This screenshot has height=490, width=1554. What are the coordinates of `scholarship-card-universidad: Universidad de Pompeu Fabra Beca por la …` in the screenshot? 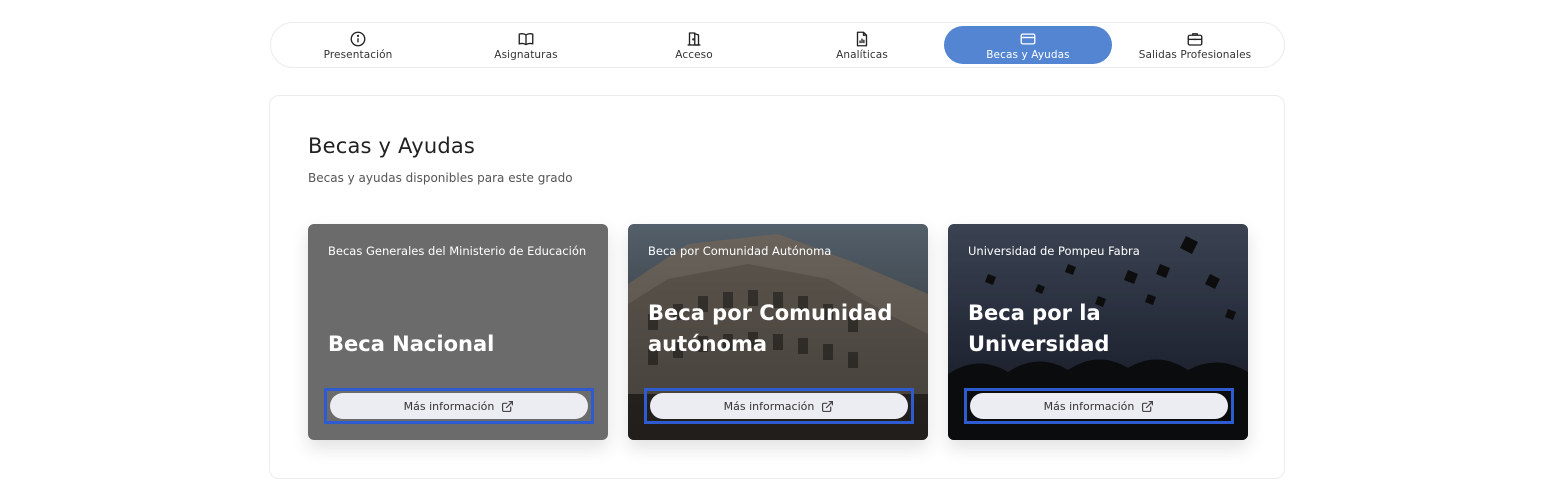 It's located at (1098, 332).